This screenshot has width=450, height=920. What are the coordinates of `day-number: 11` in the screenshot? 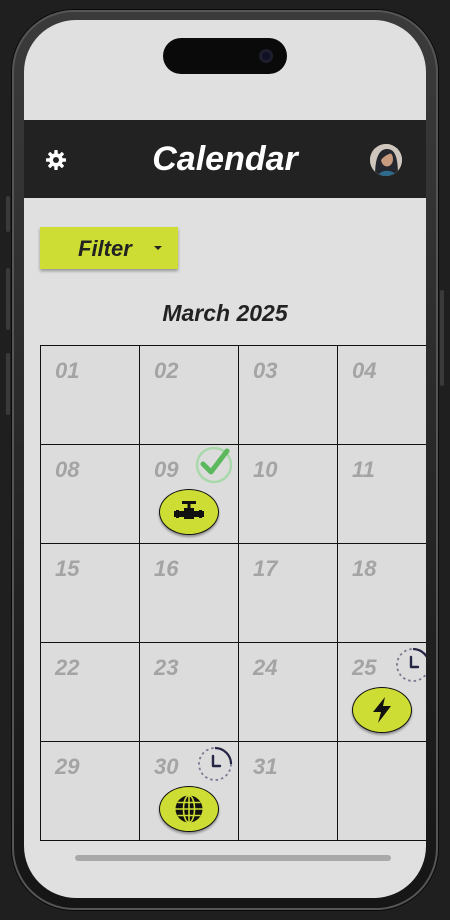 It's located at (363, 469).